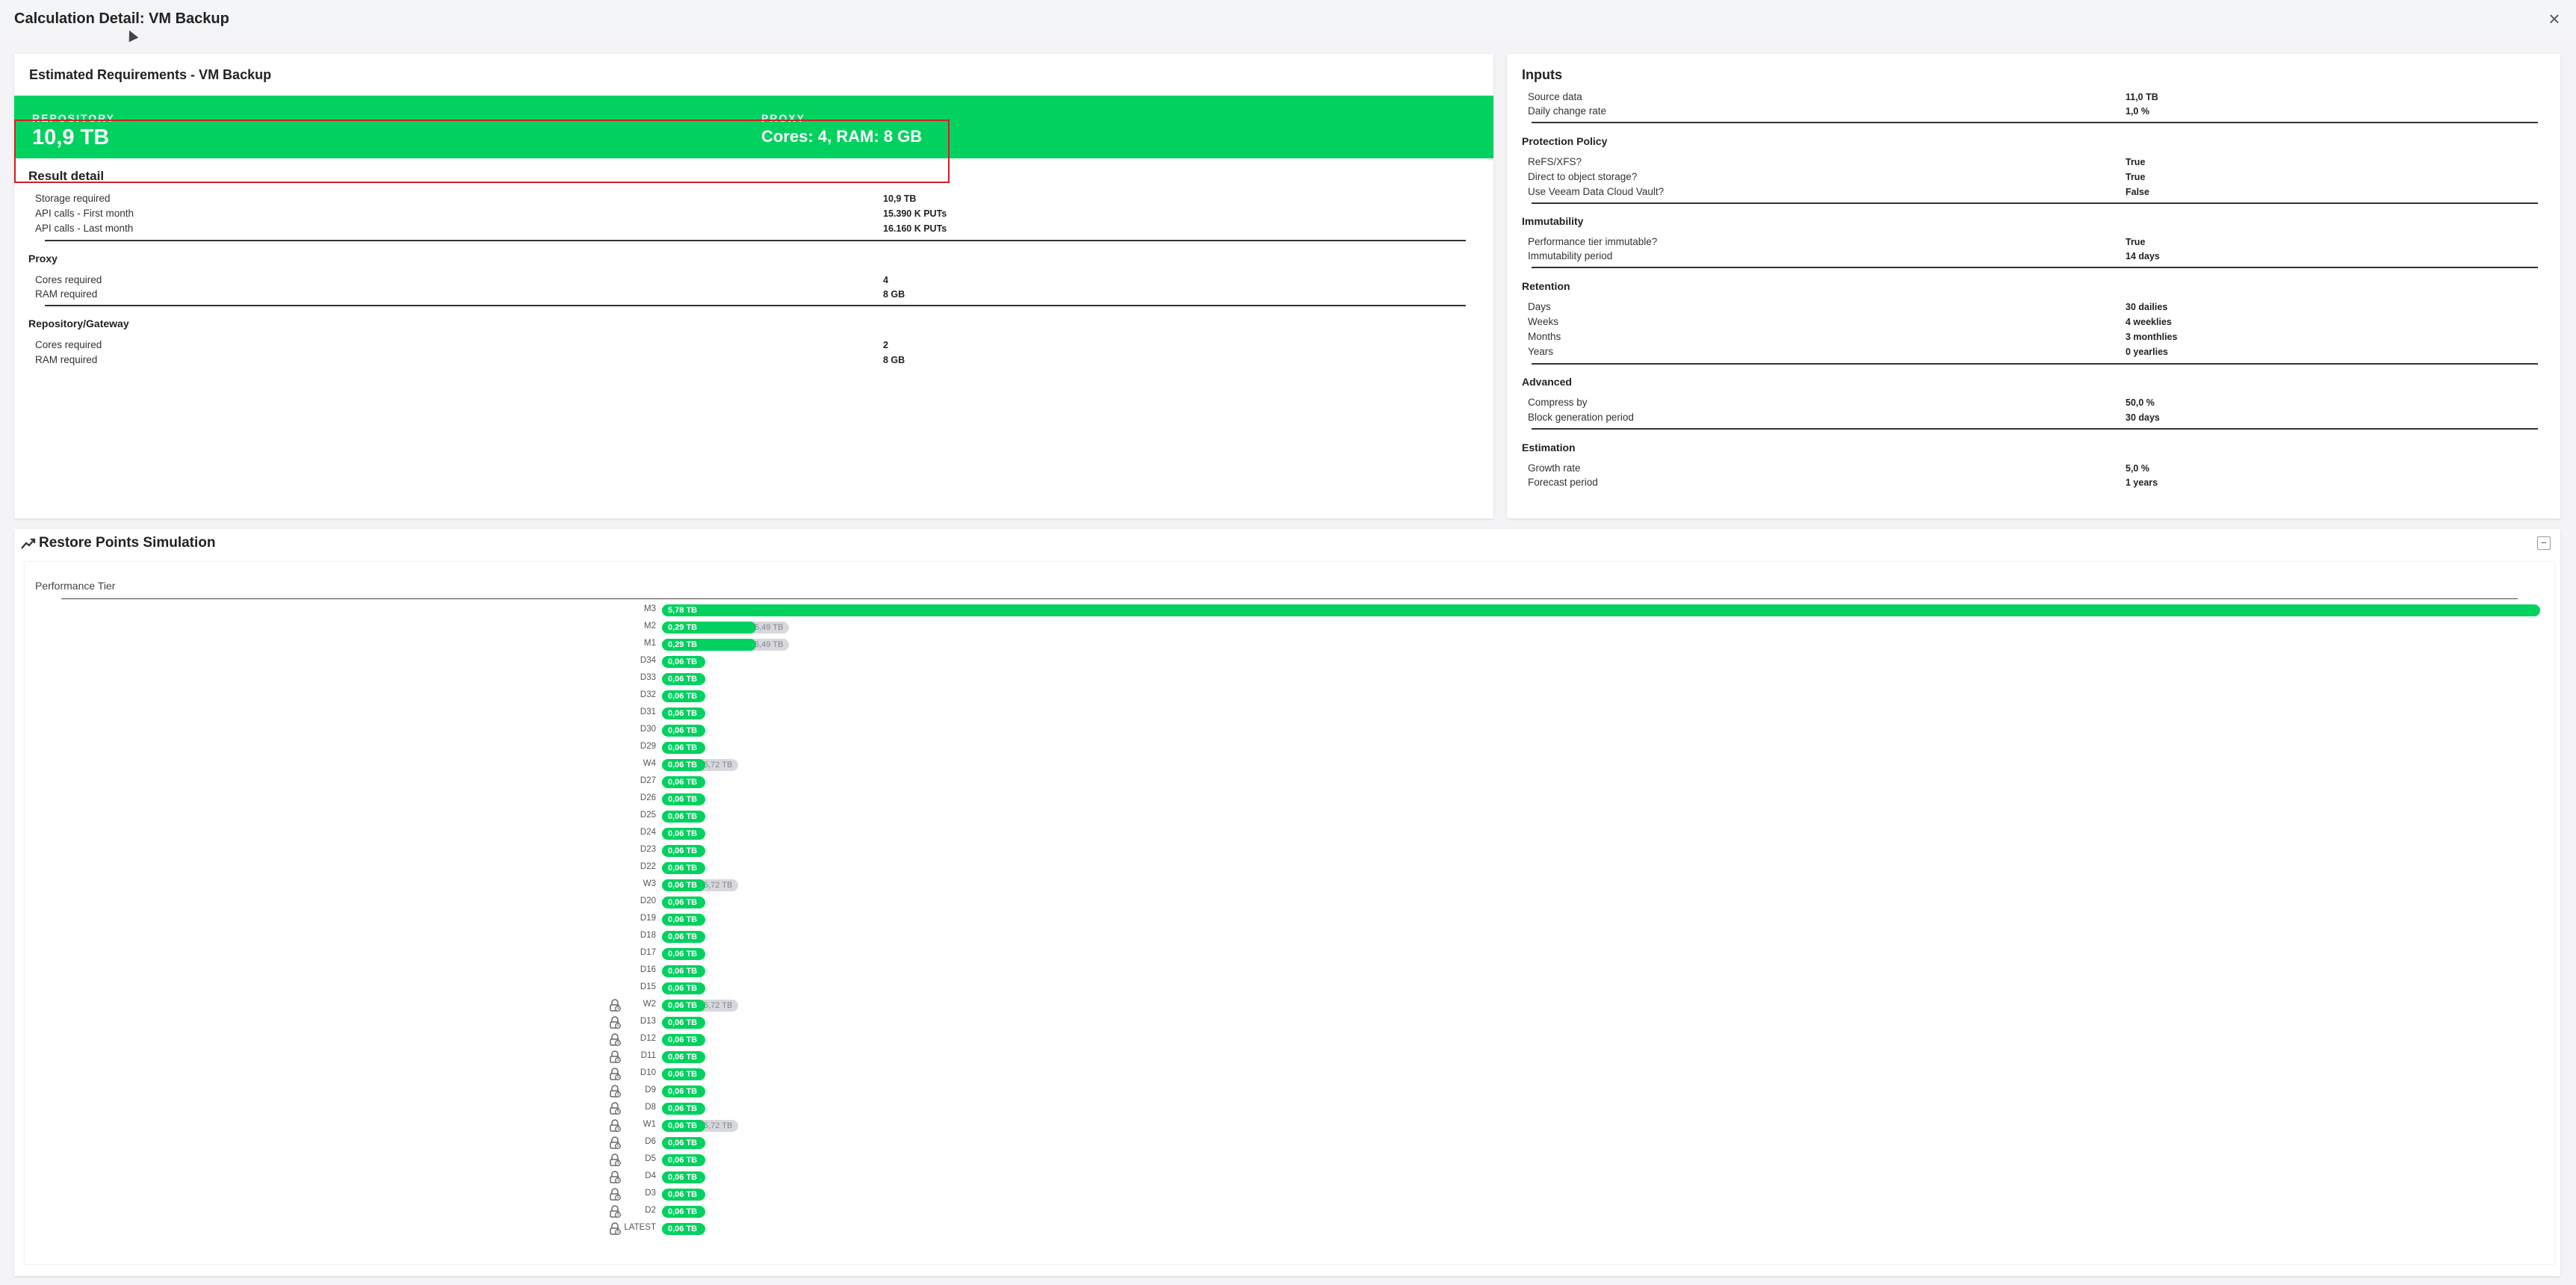 The width and height of the screenshot is (2576, 1285). Describe the element at coordinates (648, 780) in the screenshot. I see `restore-point-label: D27` at that location.